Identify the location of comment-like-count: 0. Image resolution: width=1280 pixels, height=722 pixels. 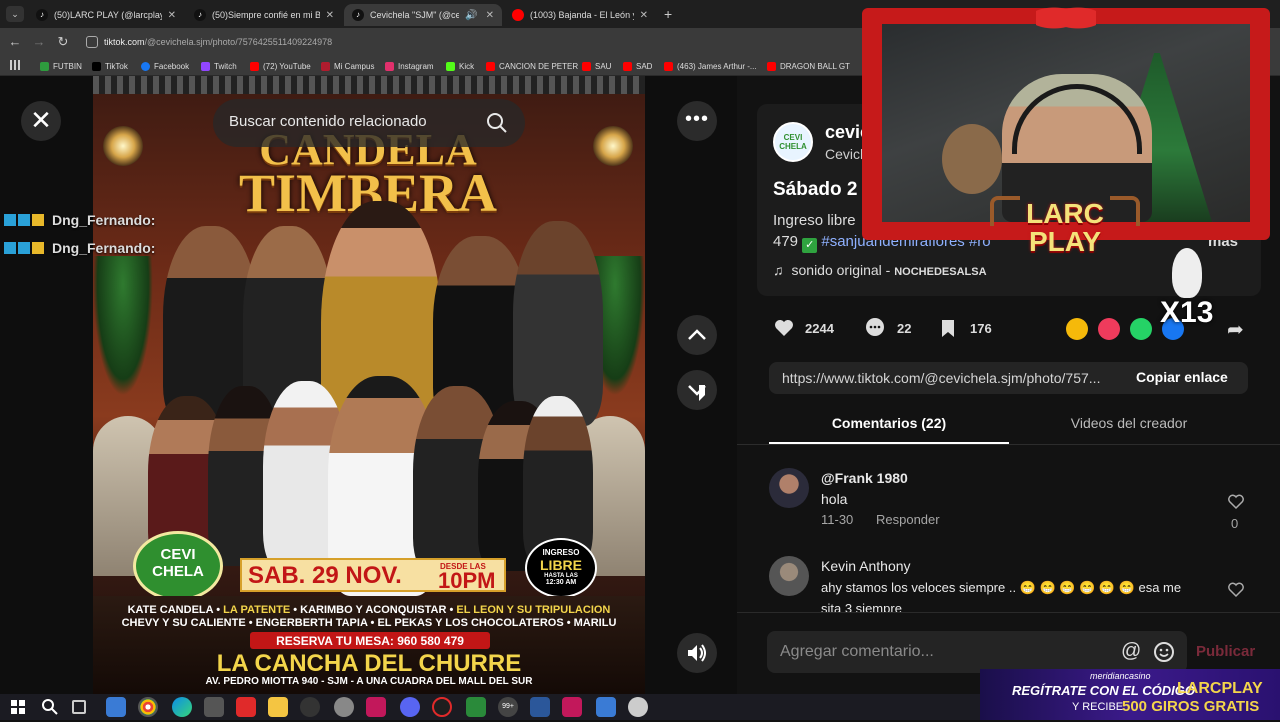
(1235, 523).